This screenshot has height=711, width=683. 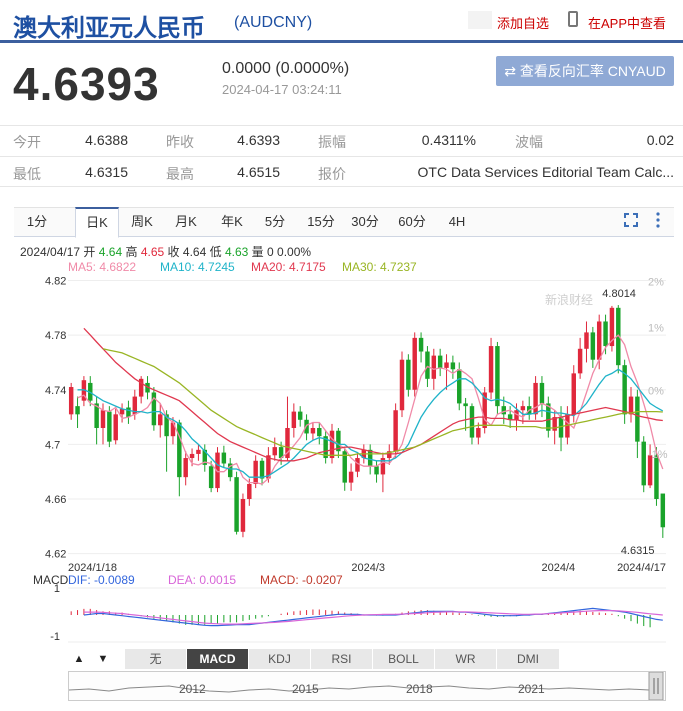 What do you see at coordinates (55, 336) in the screenshot?
I see `y-tick-label: 4.78` at bounding box center [55, 336].